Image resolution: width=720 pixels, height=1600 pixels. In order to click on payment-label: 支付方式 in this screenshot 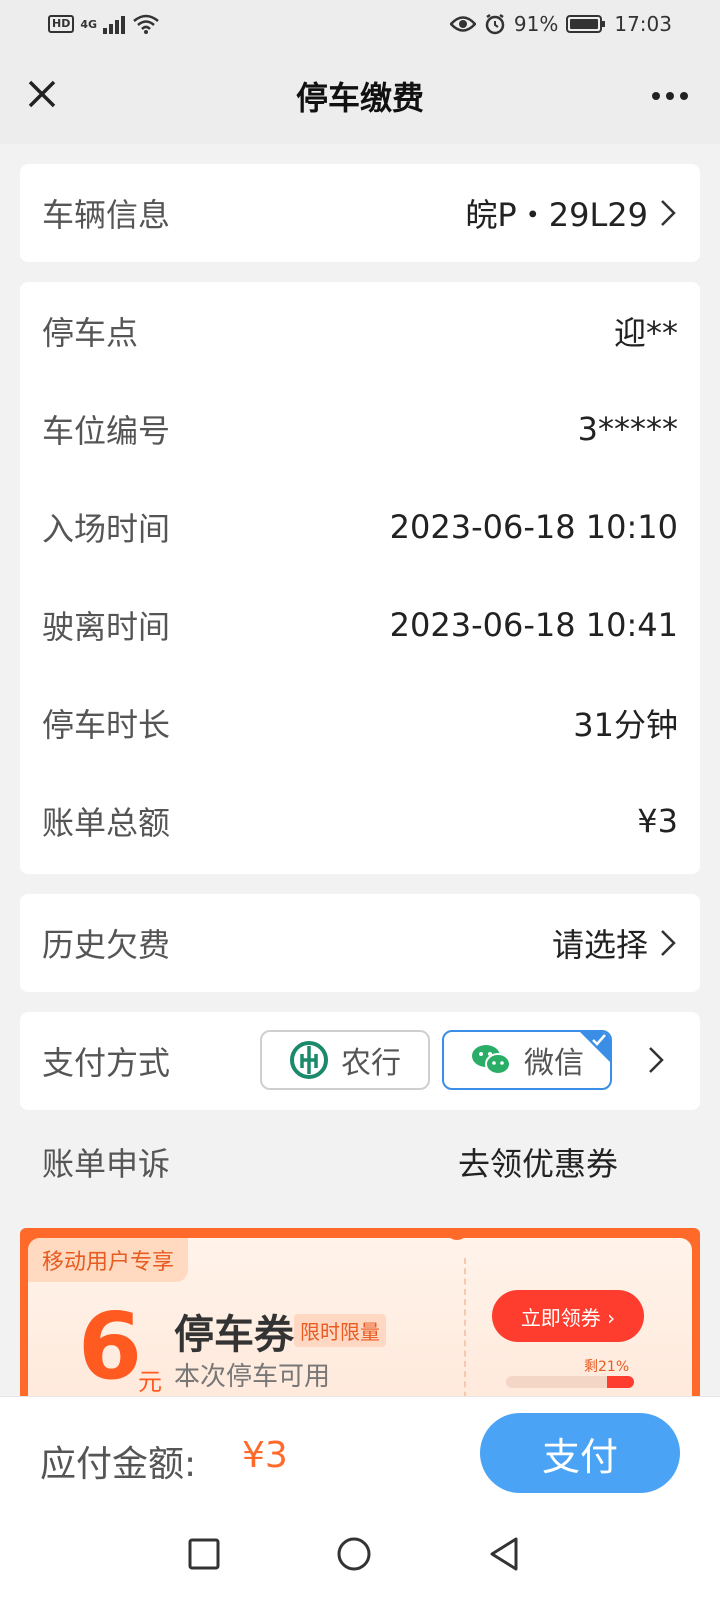, I will do `click(106, 1063)`.